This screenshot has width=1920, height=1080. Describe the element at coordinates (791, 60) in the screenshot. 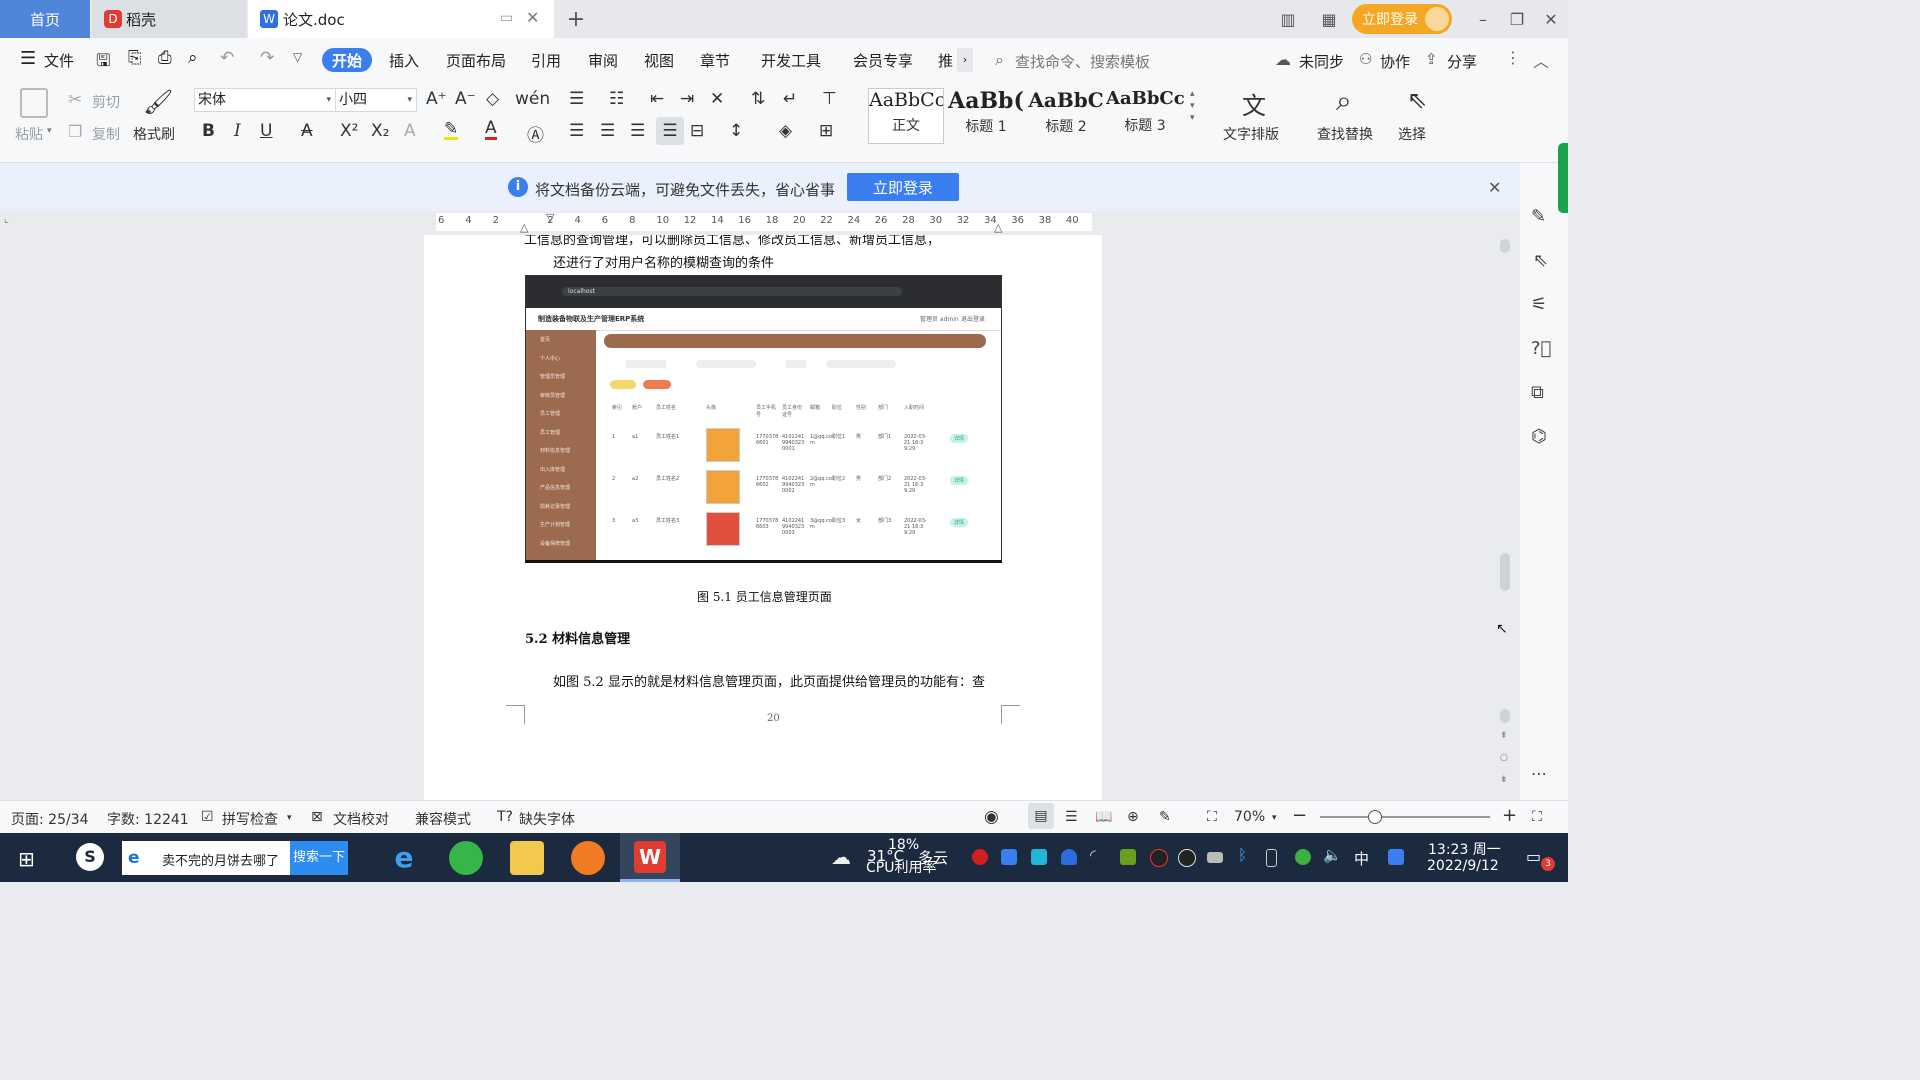

I see `menu-developer: 开发工具` at that location.